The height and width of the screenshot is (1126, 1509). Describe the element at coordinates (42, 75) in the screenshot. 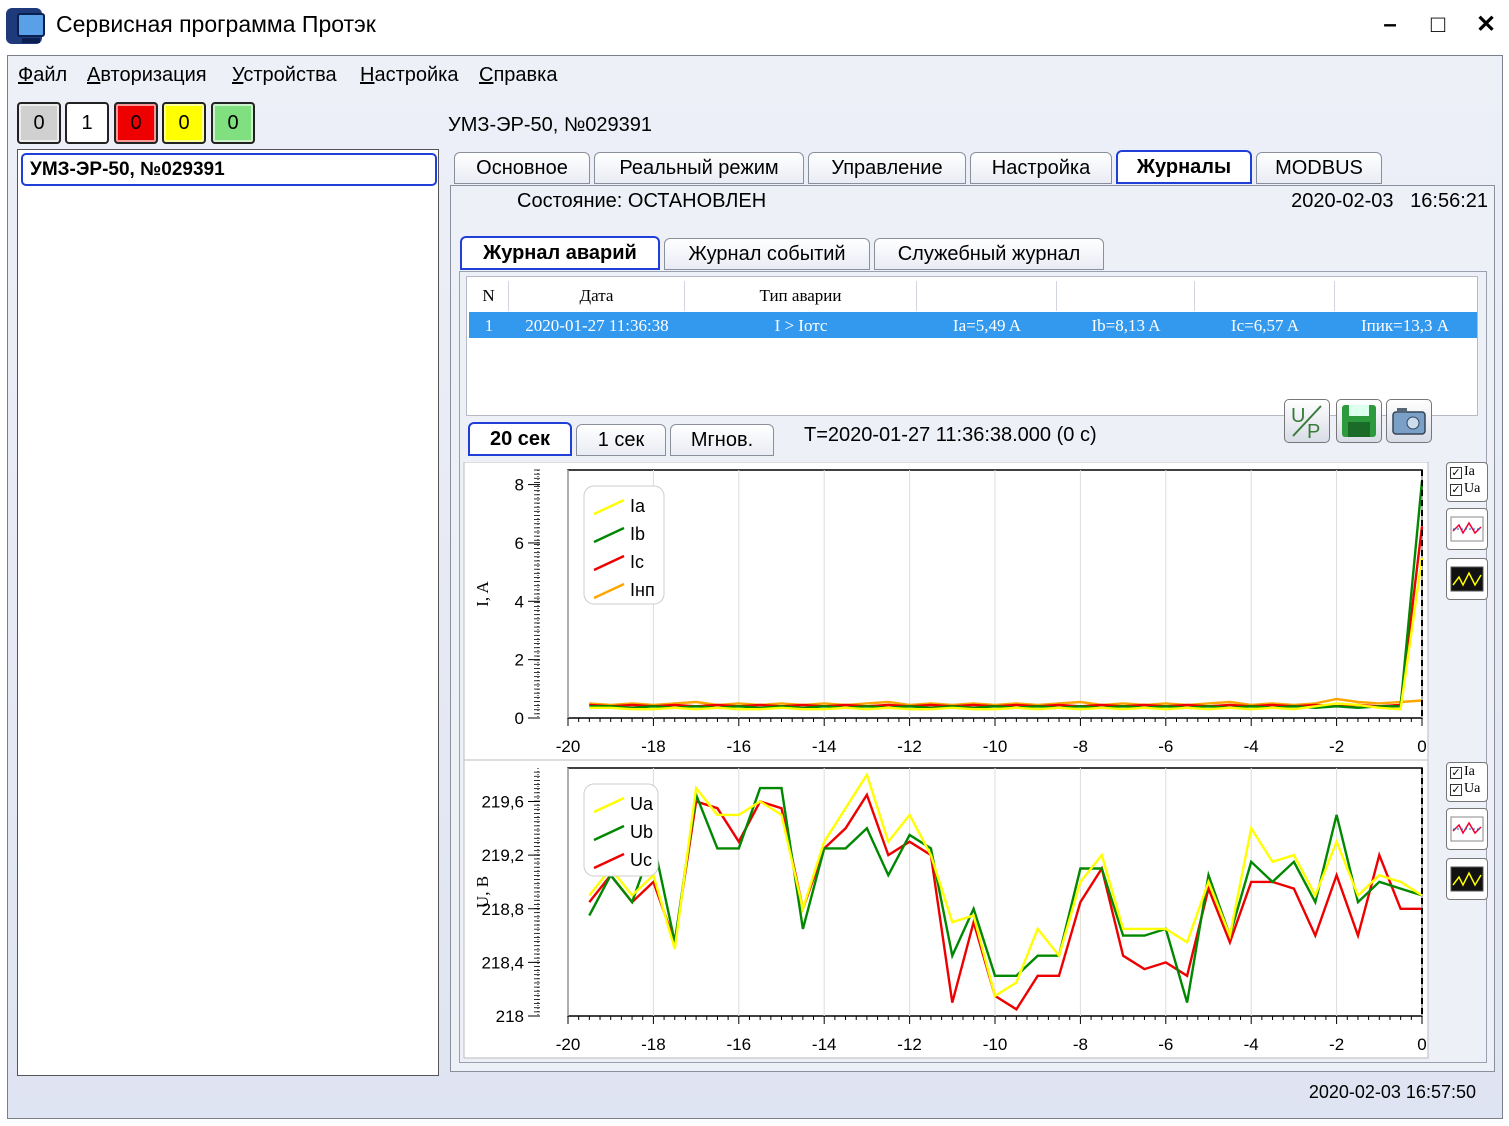

I see `menu-file: Файл` at that location.